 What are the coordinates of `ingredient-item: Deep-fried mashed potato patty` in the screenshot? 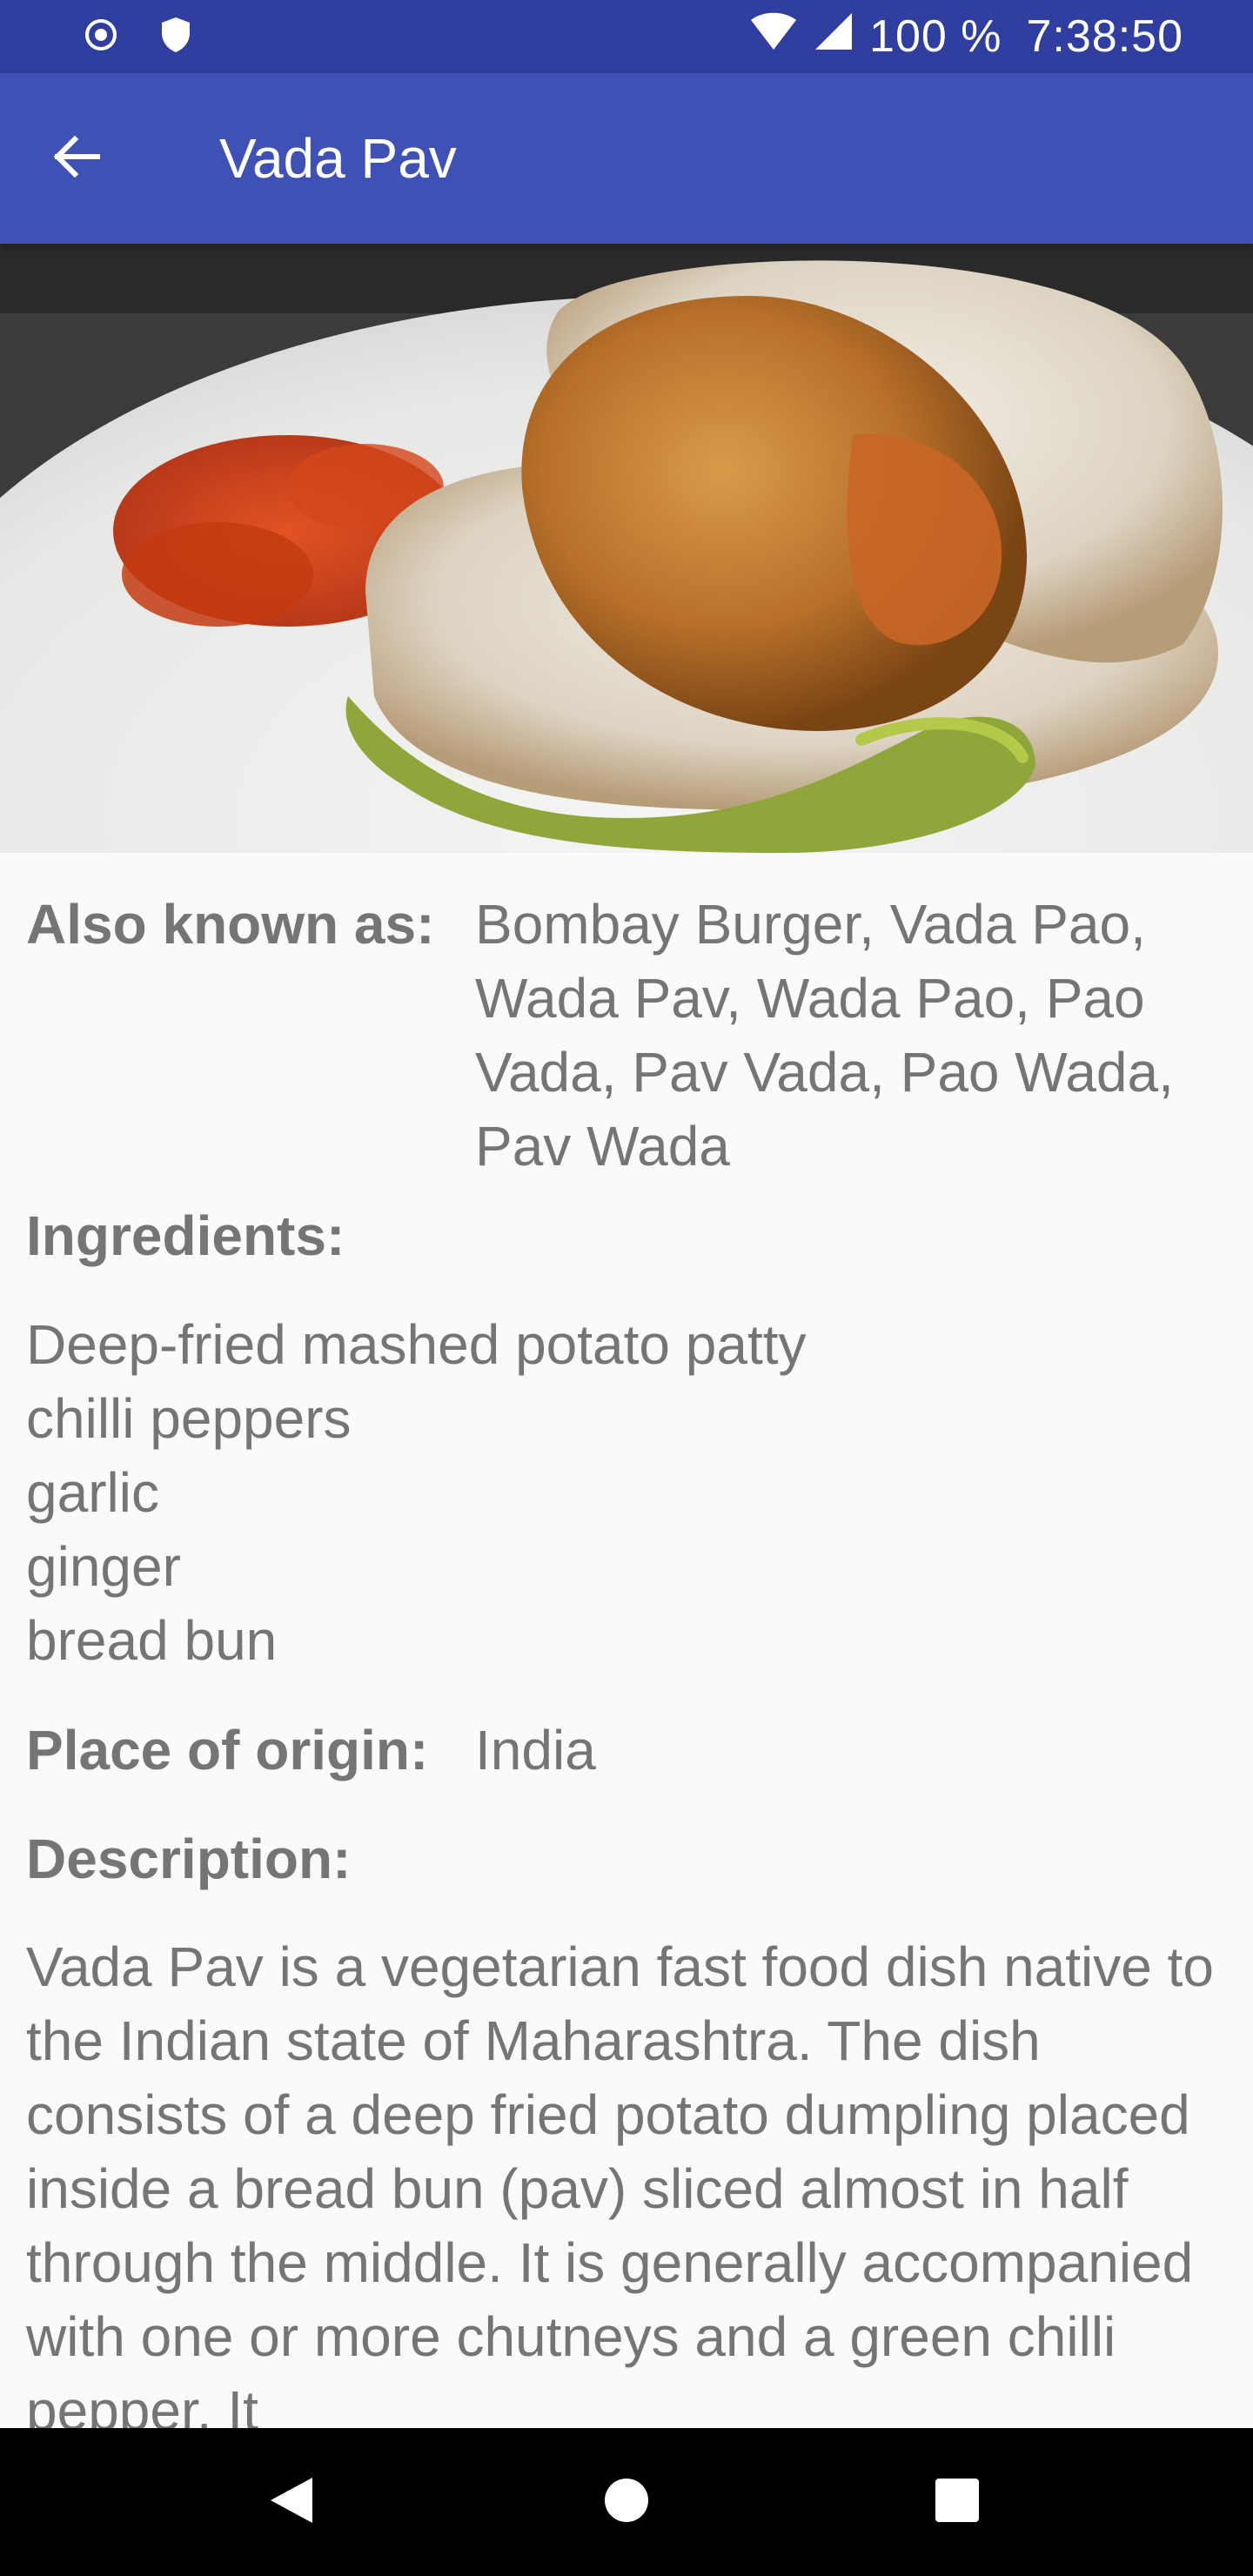 It's located at (416, 1345).